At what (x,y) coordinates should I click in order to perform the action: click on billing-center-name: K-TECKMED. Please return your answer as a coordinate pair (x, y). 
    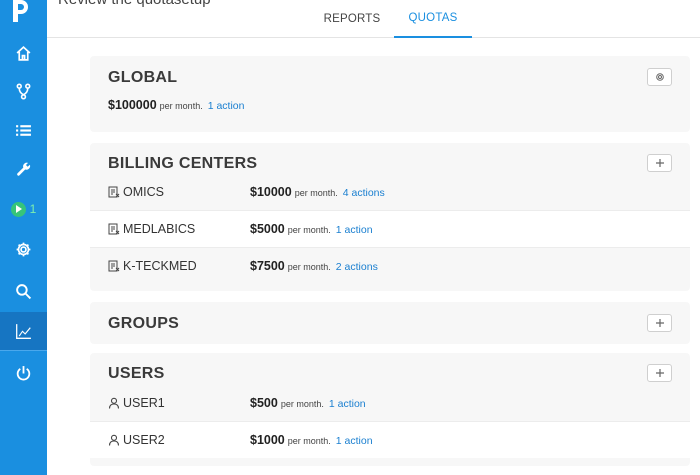
    Looking at the image, I should click on (152, 266).